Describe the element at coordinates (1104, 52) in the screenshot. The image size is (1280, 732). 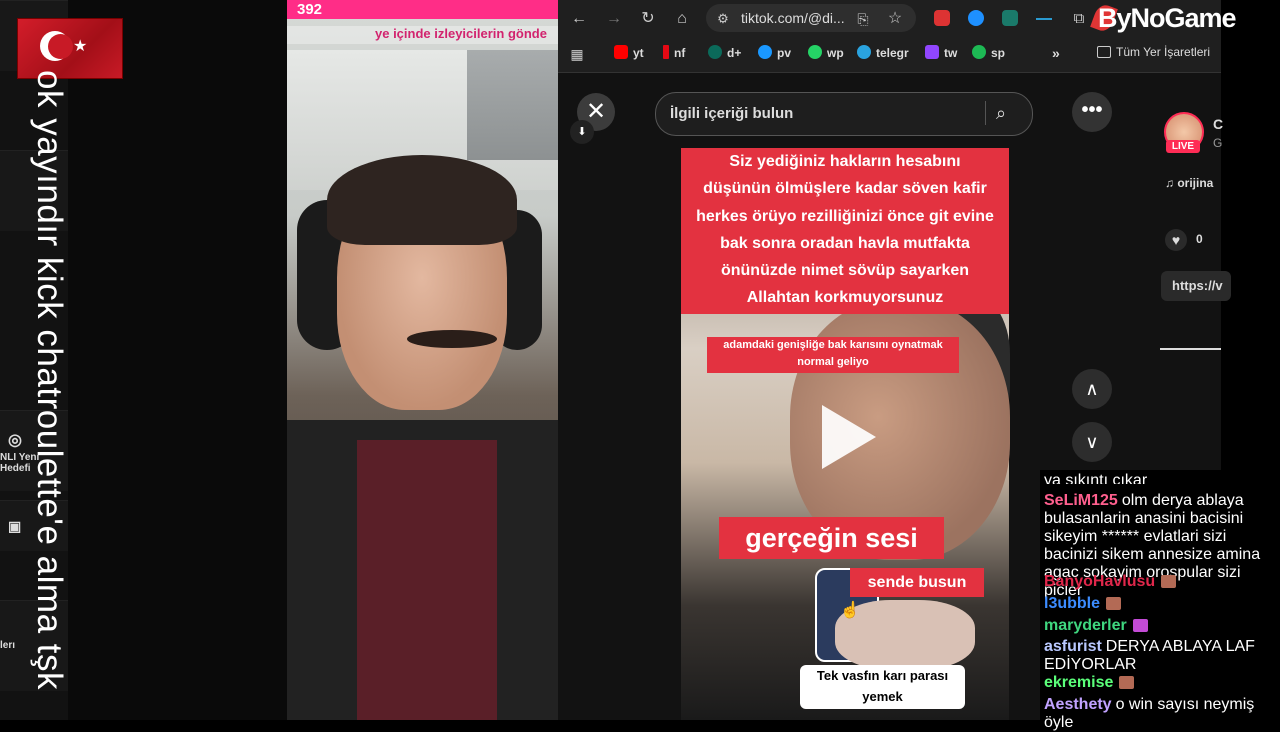
I see `folder-icon` at that location.